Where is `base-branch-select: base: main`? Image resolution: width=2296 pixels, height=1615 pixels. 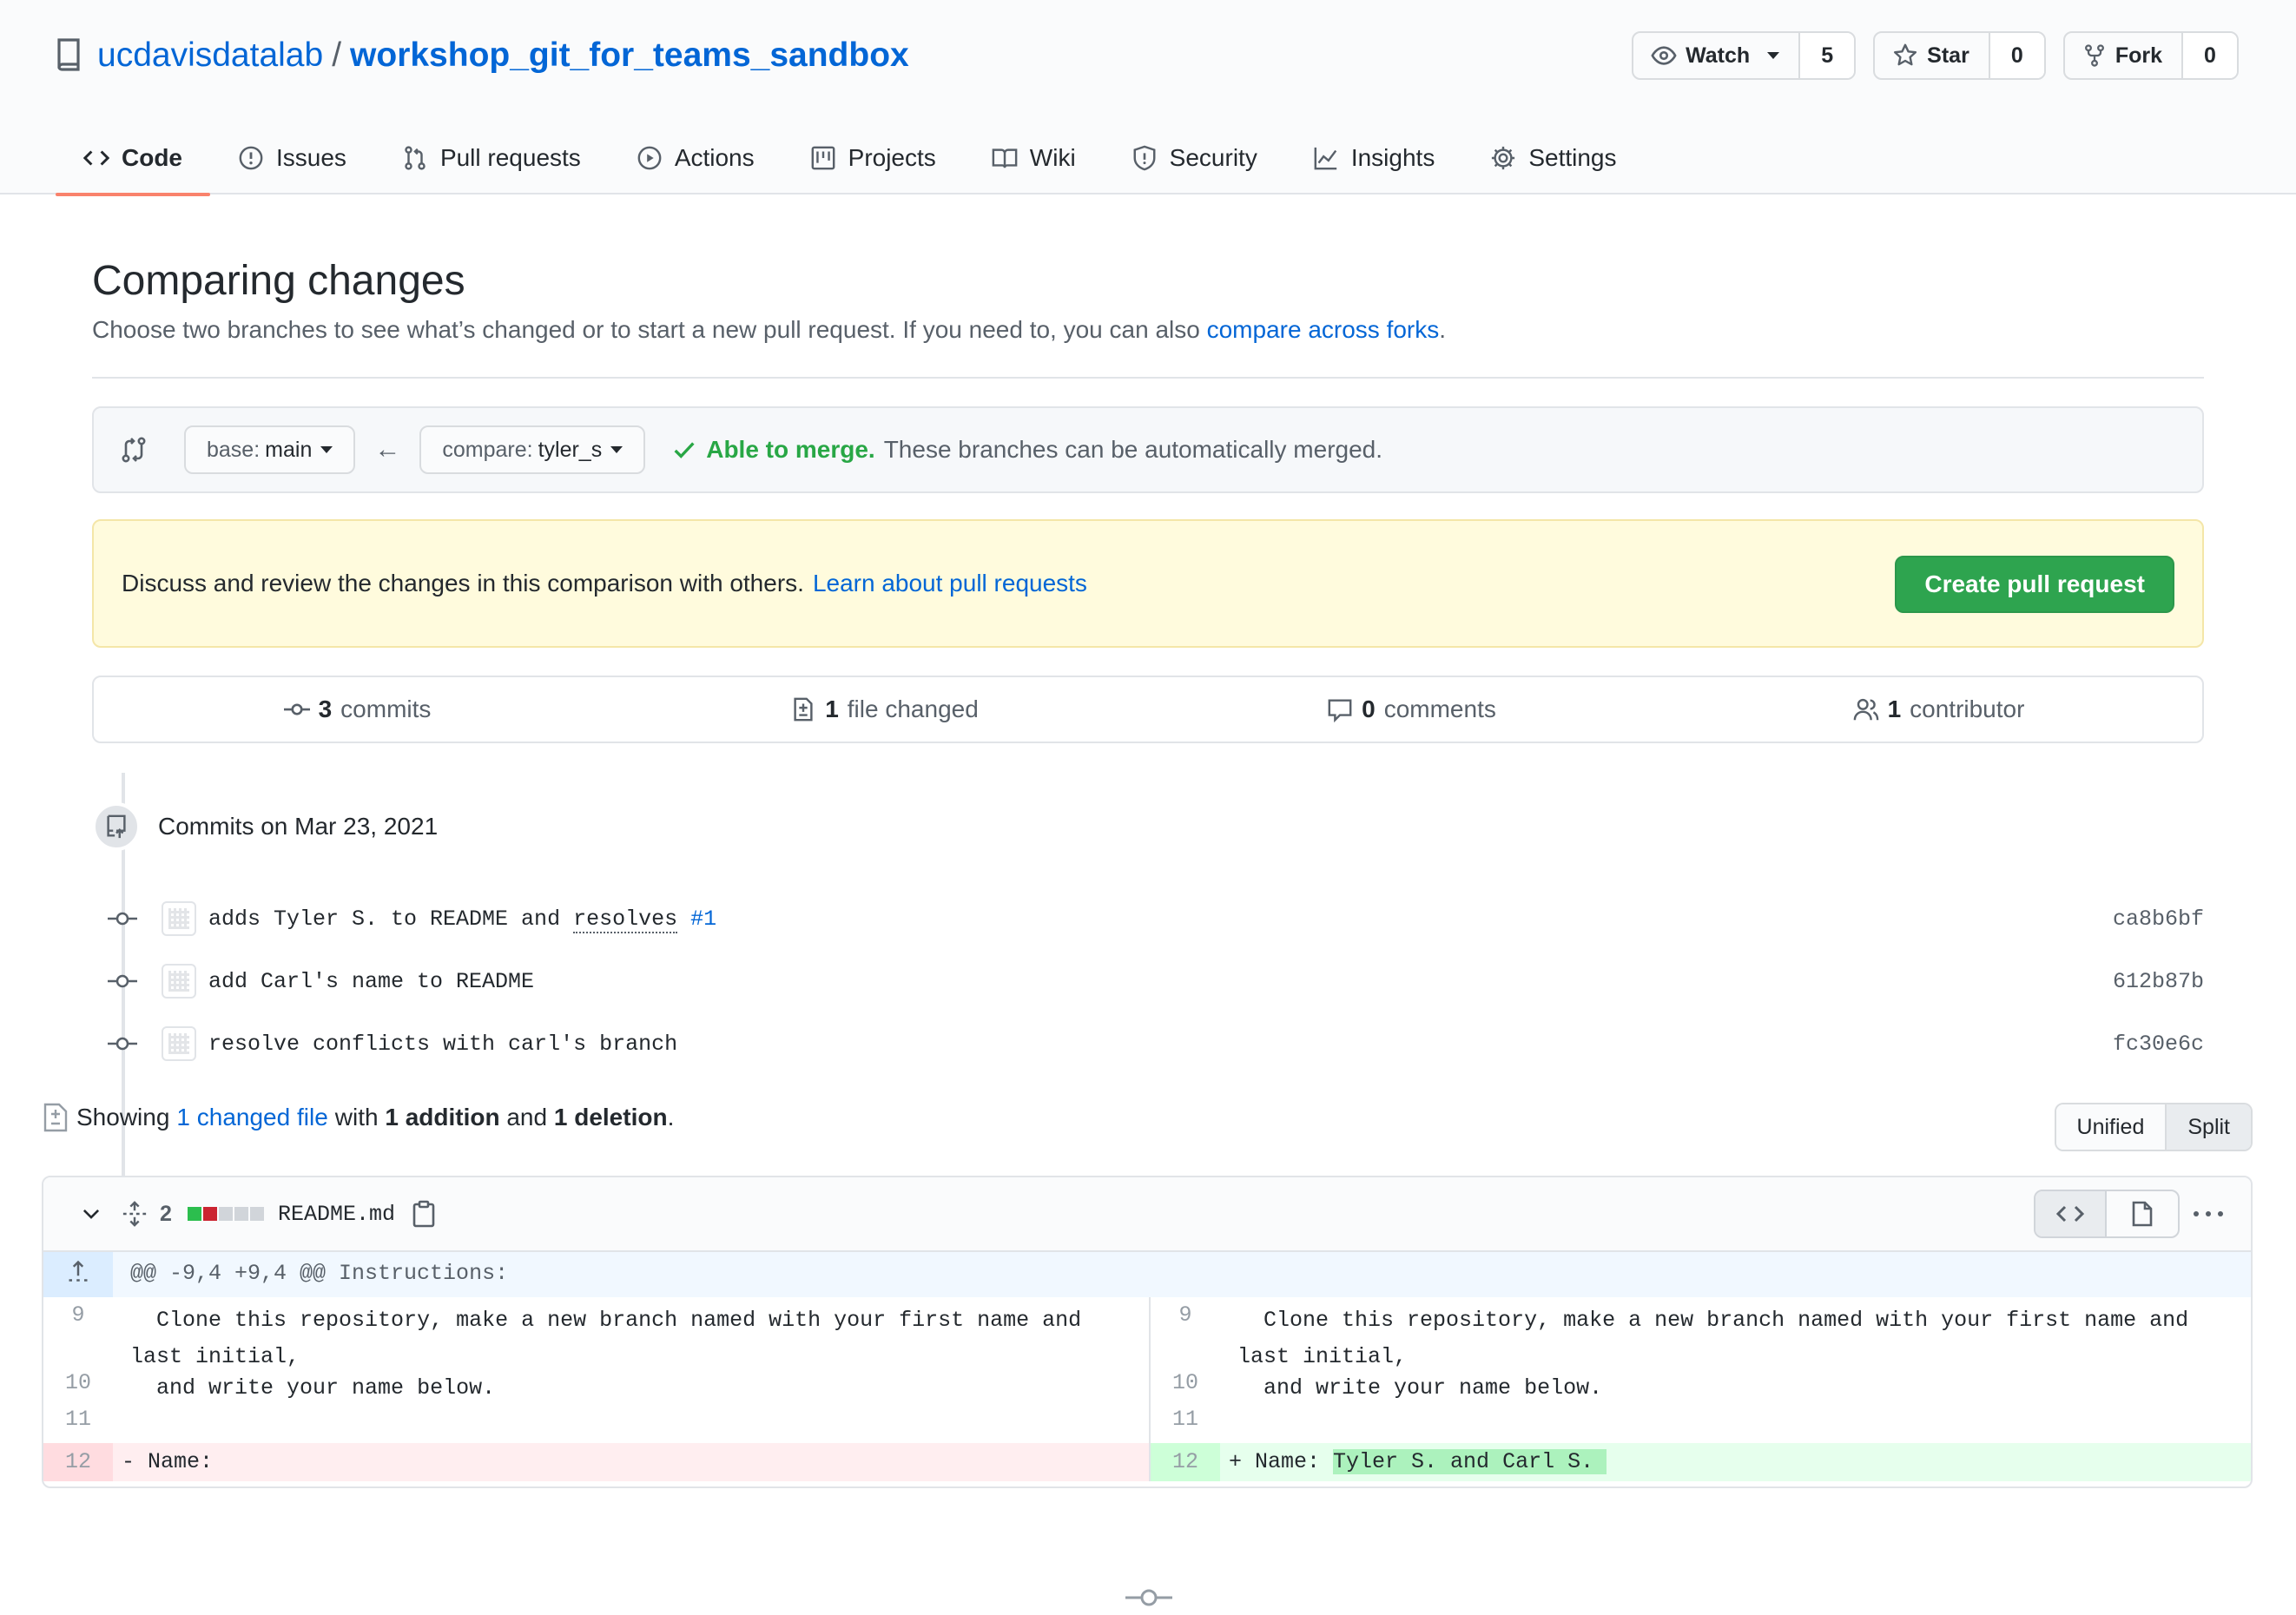 base-branch-select: base: main is located at coordinates (270, 449).